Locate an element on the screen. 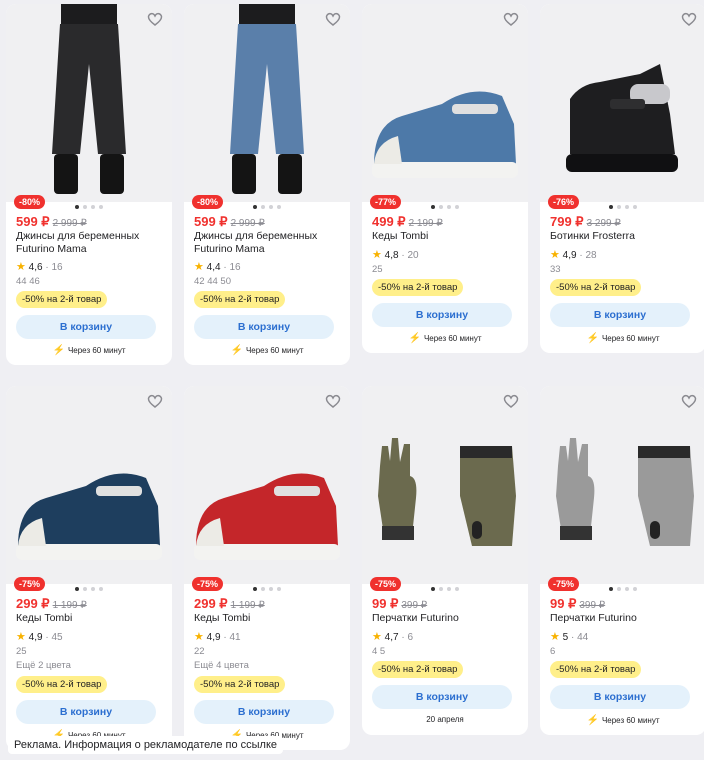 The image size is (704, 760). price-block: 599 ₽2 999 ₽ is located at coordinates (51, 222).